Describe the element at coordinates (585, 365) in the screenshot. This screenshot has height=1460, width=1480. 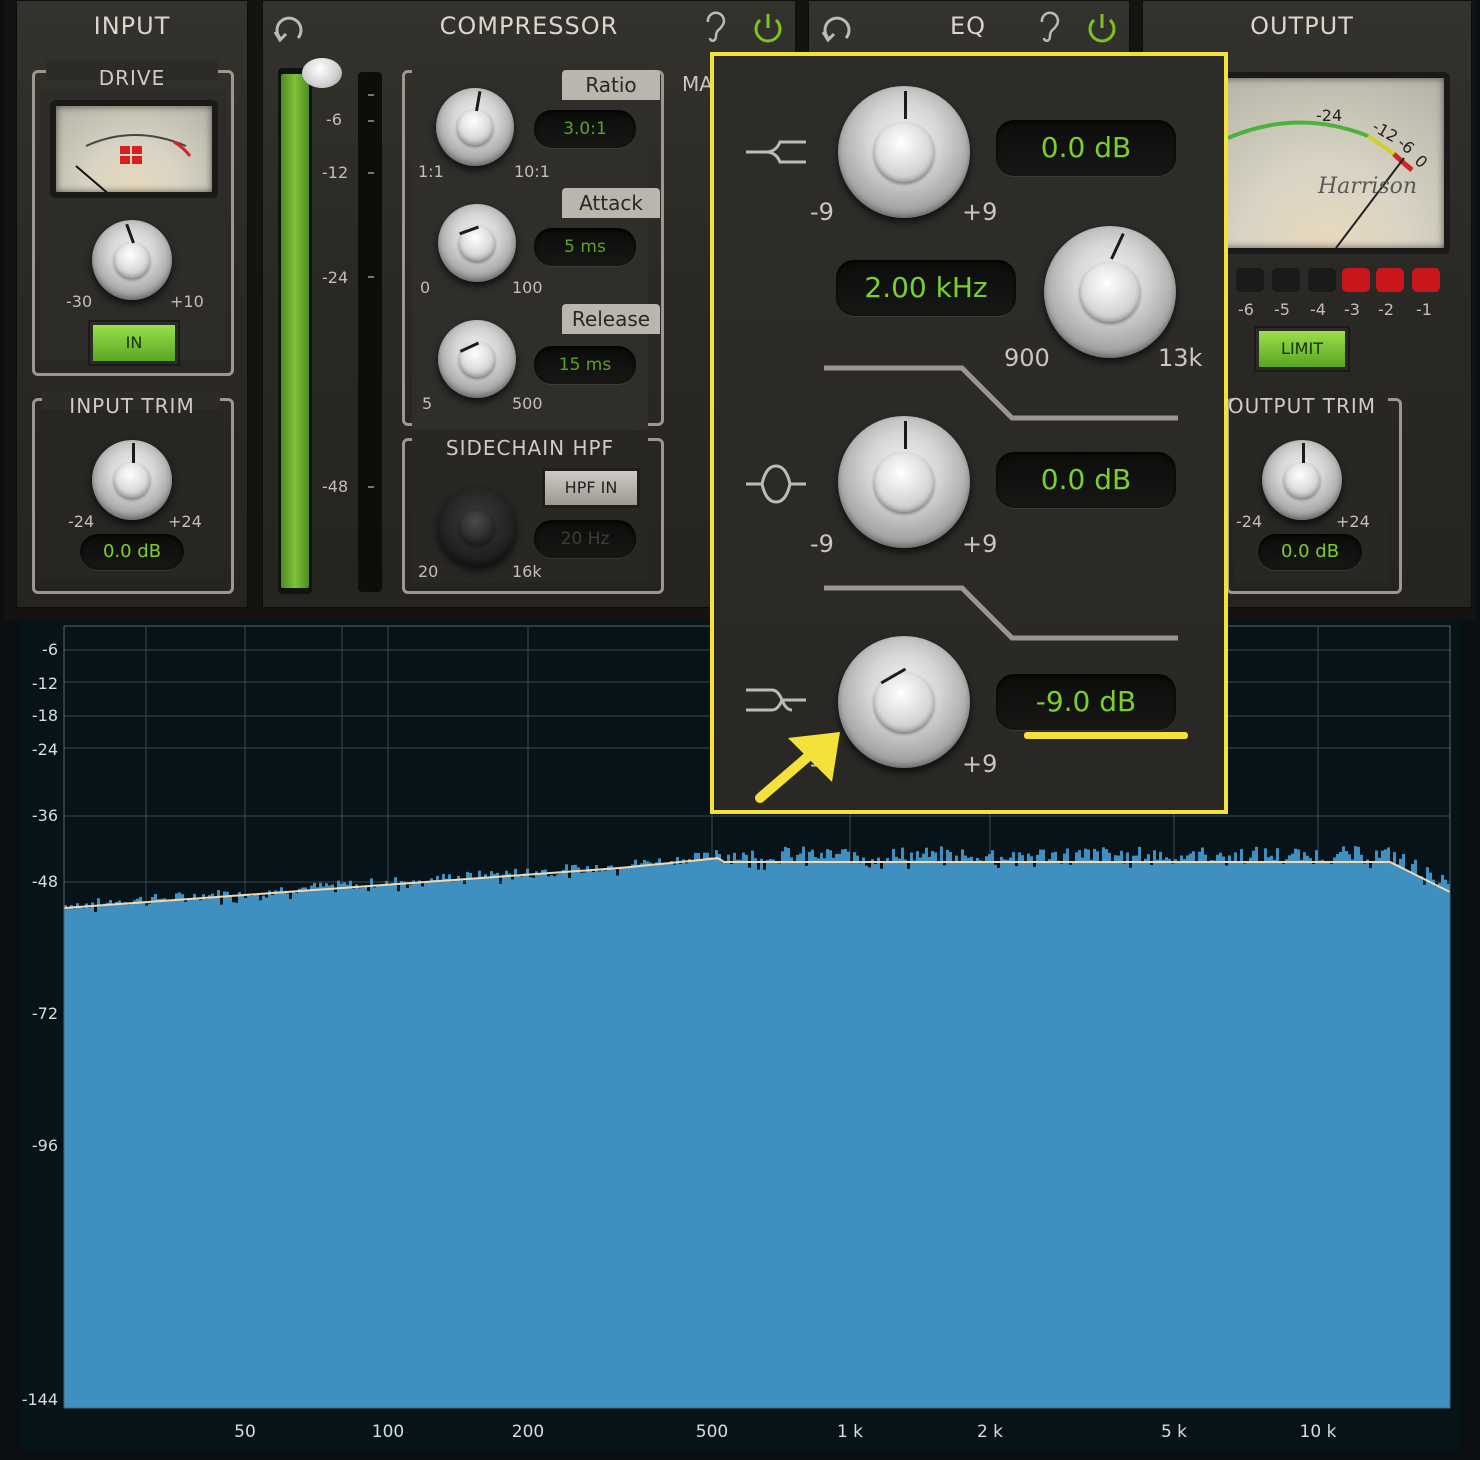
I see `release-display: 15 ms` at that location.